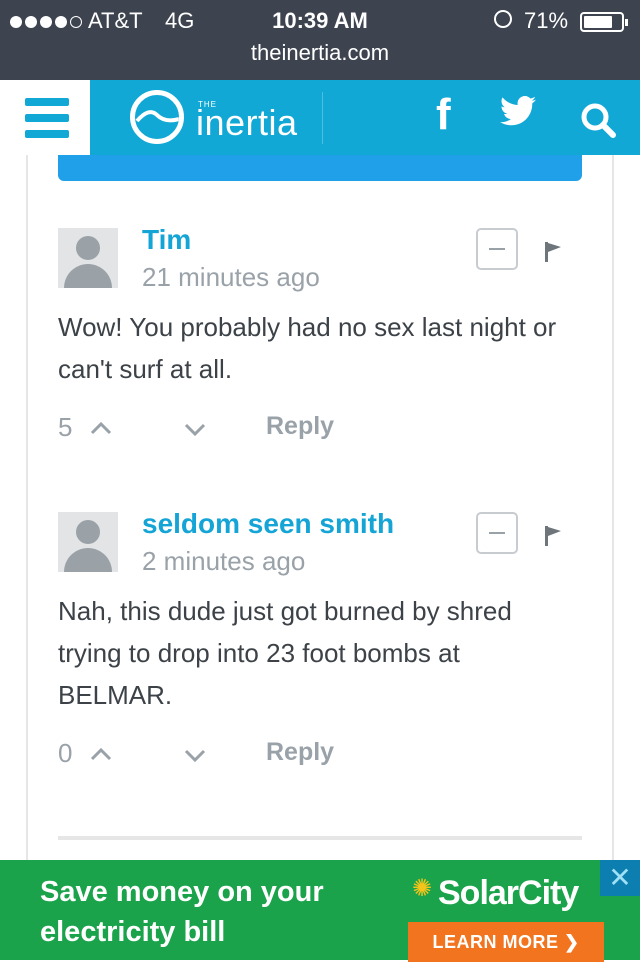 The image size is (640, 962). Describe the element at coordinates (220, 912) in the screenshot. I see `ad-headline: Save money on your electricity bill` at that location.